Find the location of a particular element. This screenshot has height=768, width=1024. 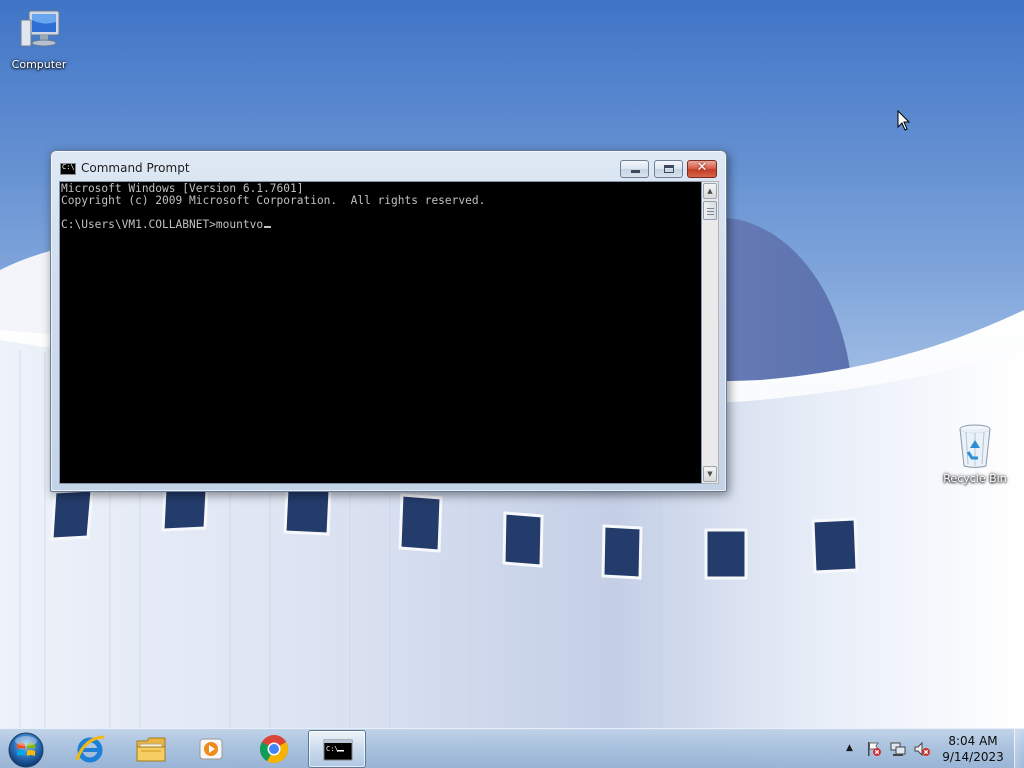

scrollbar-thumb is located at coordinates (710, 210).